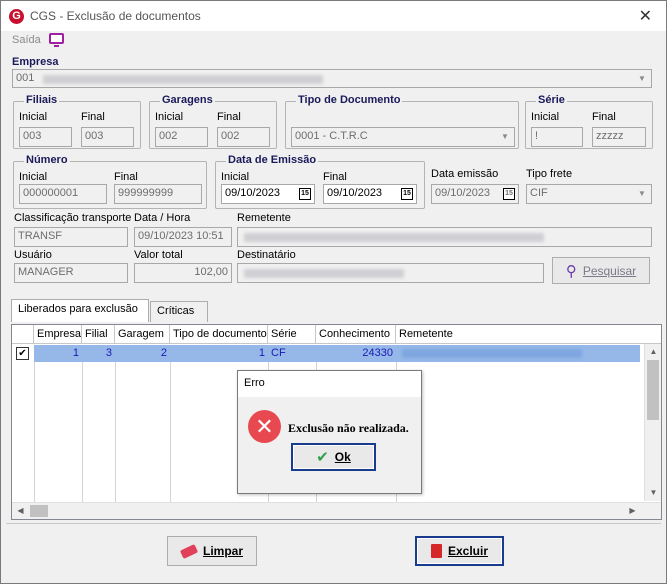 The height and width of the screenshot is (584, 667). I want to click on cell-remetente, so click(518, 353).